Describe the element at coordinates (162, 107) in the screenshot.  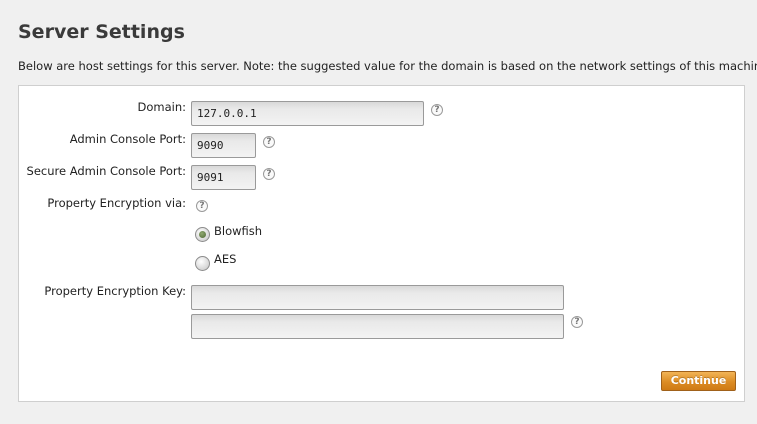
I see `domain-label: Domain:` at that location.